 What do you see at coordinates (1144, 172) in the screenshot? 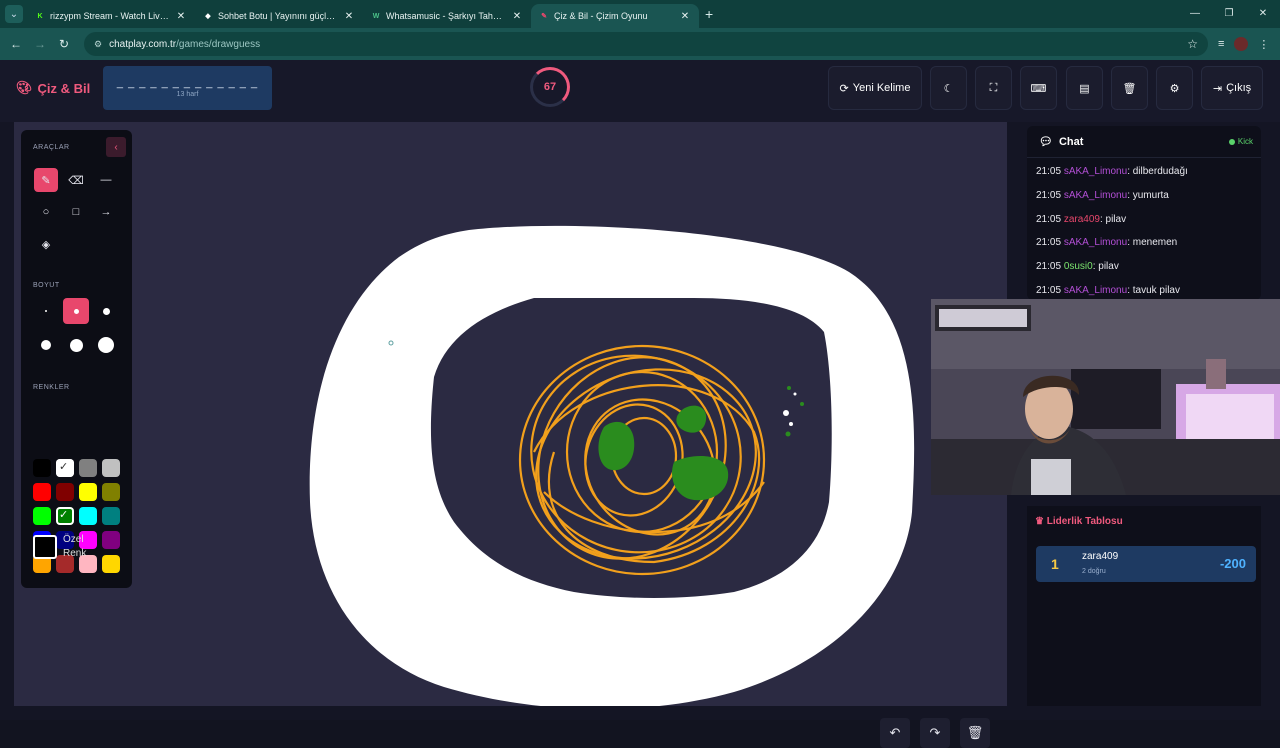
I see `chat-message: 21:05 sAKA_Limonu: dilberdudağı` at bounding box center [1144, 172].